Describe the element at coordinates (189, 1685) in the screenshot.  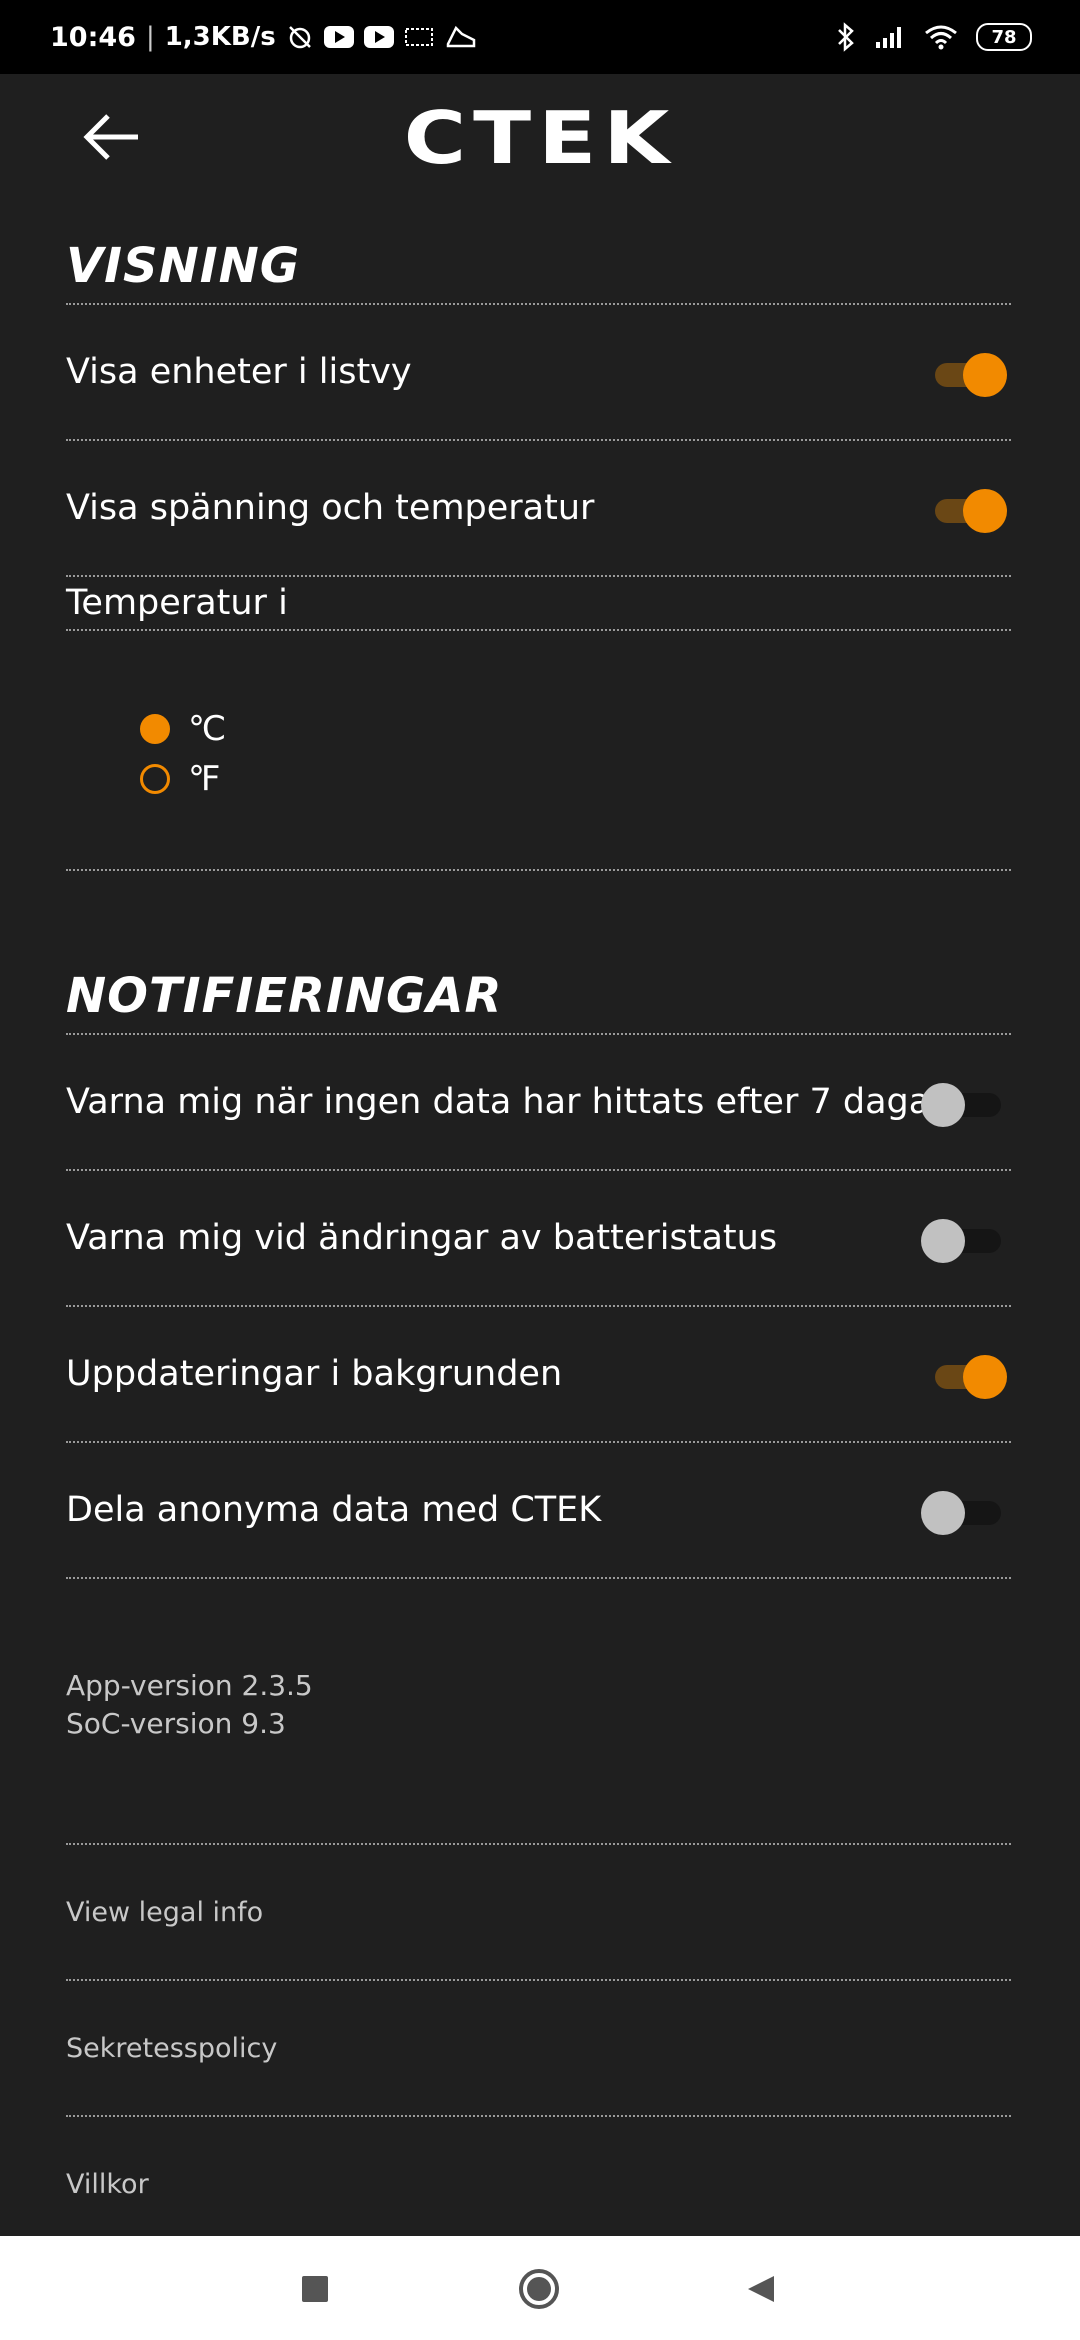
I see `app-version: App-version 2.3.5` at that location.